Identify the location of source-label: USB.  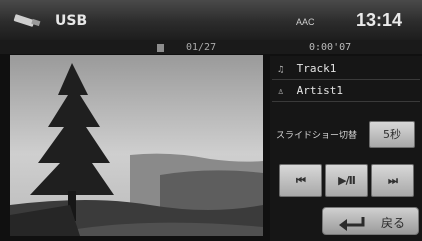
(71, 21).